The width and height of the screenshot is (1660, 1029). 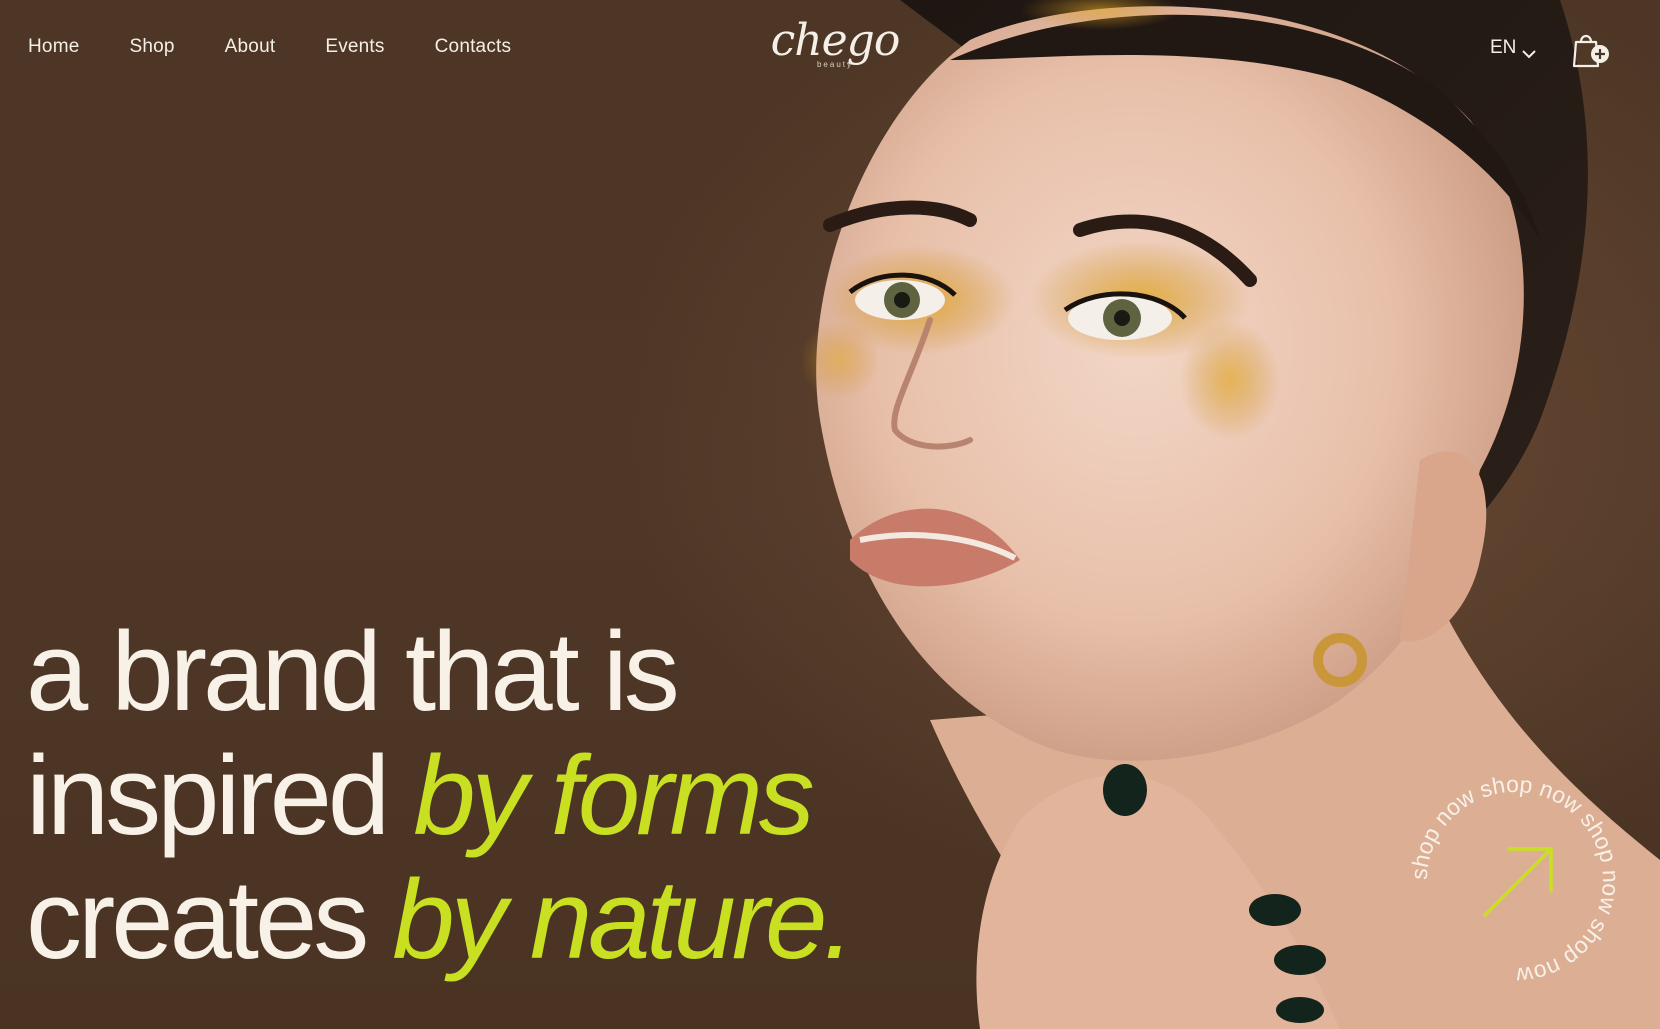 I want to click on shopping-bag-plus-icon, so click(x=1591, y=50).